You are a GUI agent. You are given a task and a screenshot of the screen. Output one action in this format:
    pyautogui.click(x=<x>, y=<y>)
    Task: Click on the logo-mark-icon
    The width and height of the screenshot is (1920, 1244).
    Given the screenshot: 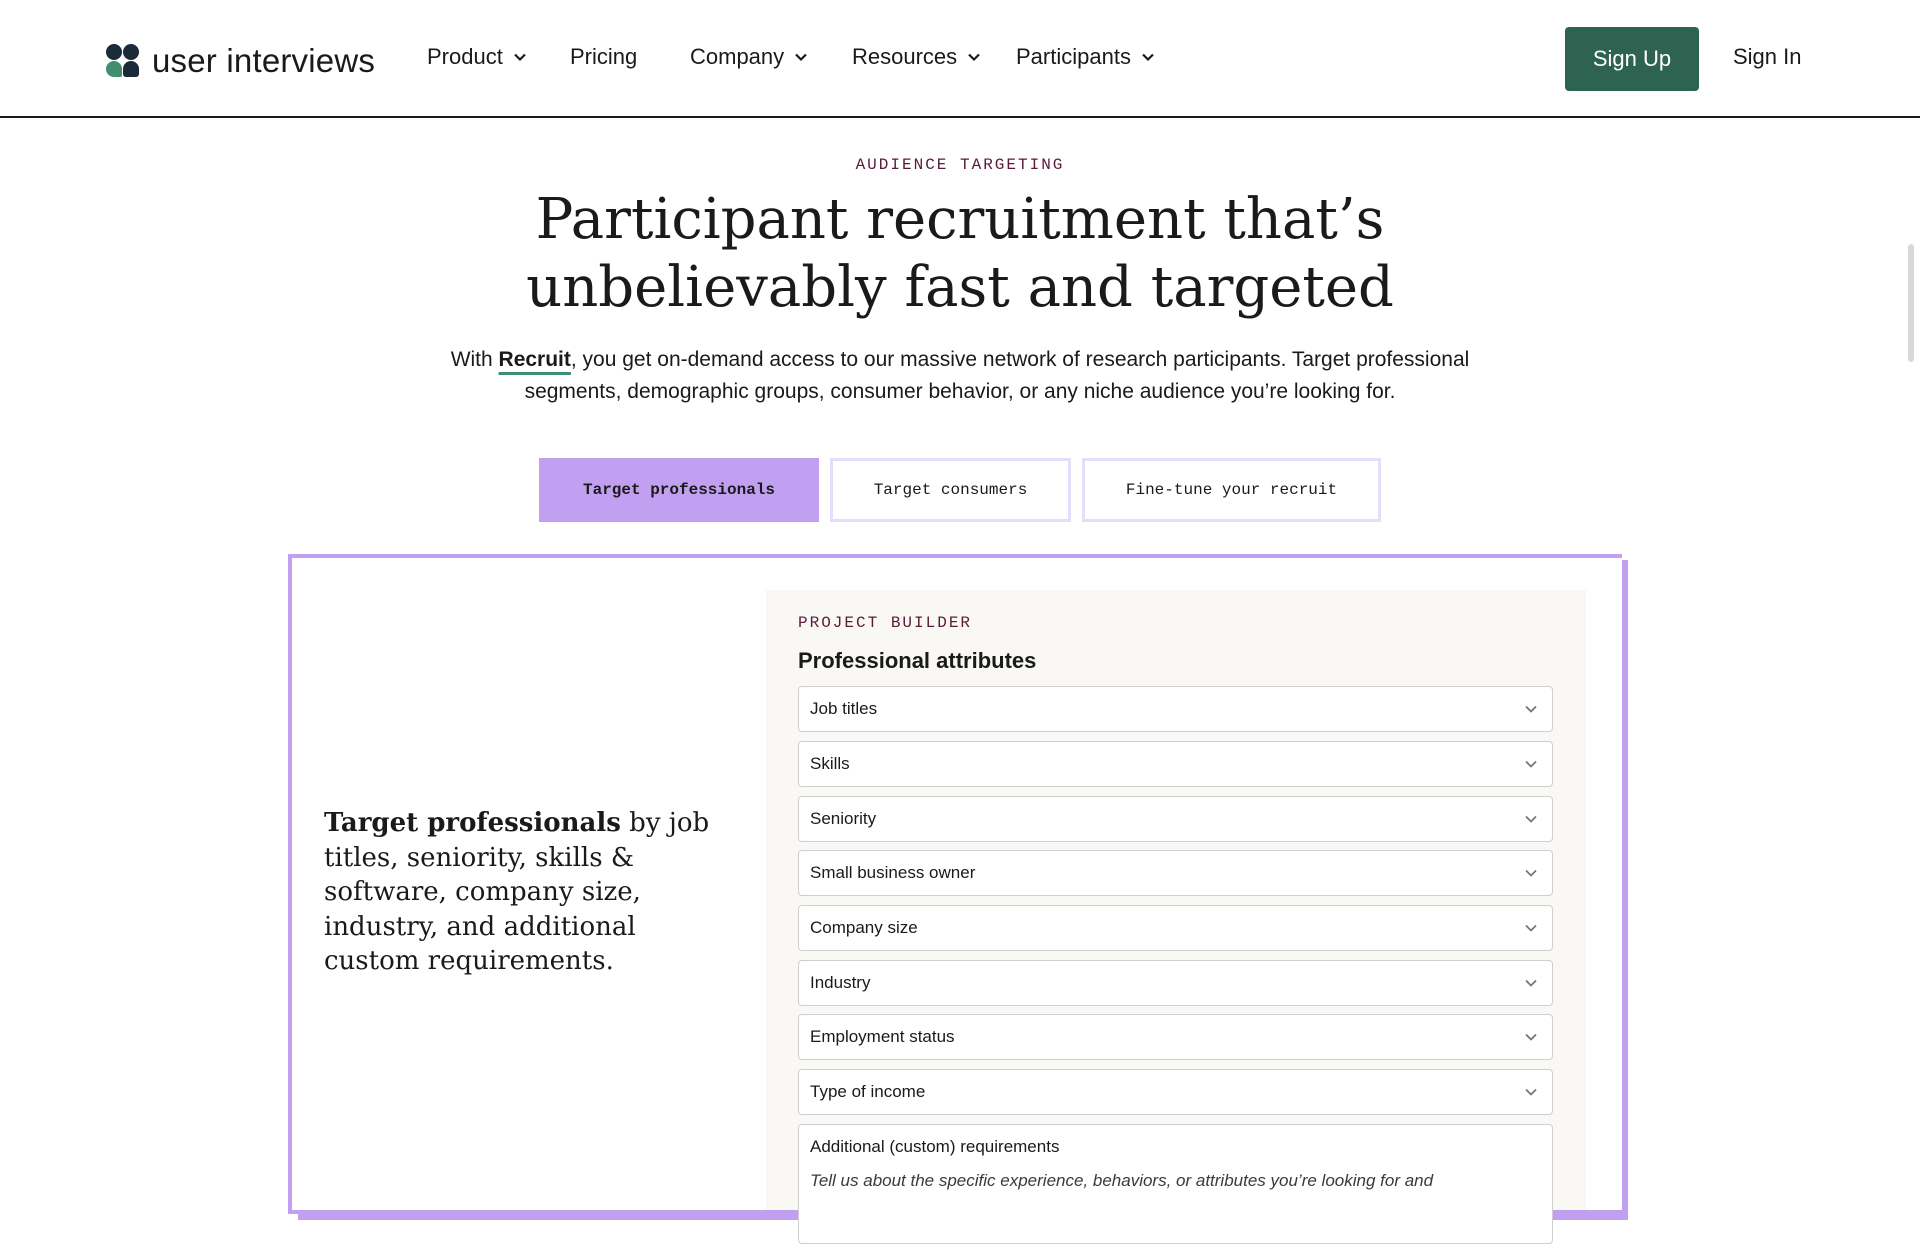 What is the action you would take?
    pyautogui.click(x=123, y=61)
    